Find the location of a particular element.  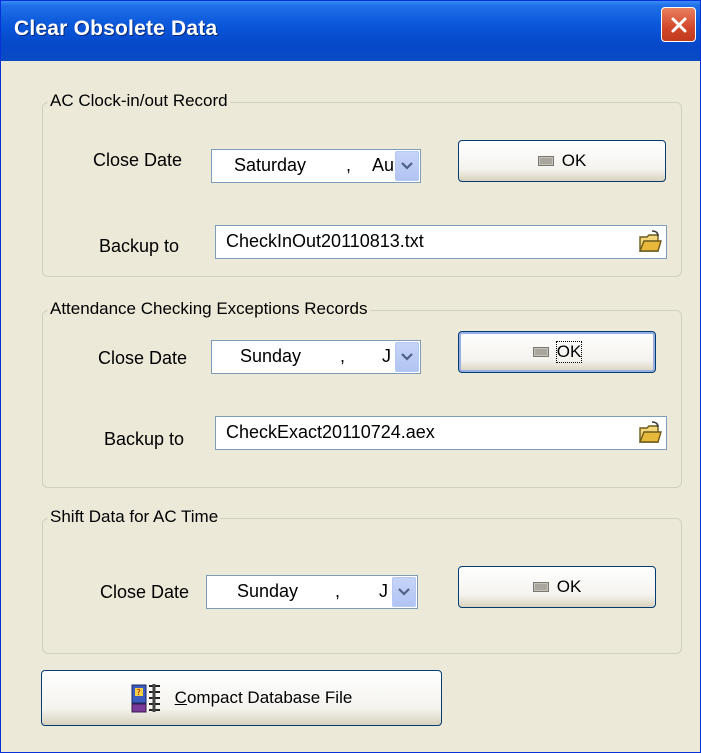

close-button is located at coordinates (678, 24).